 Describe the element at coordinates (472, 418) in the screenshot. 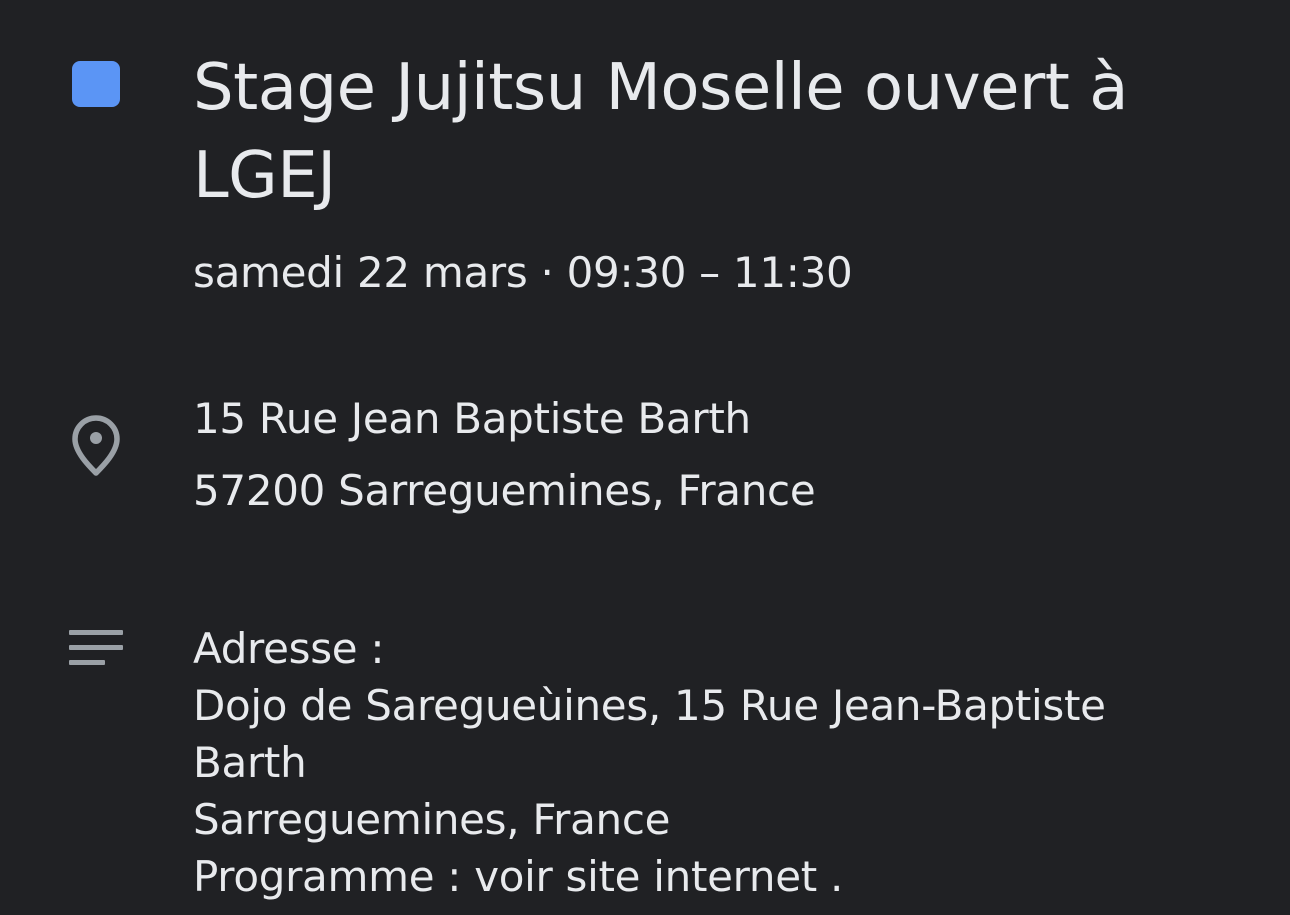

I see `location-street: 15 Rue Jean Baptiste Barth` at that location.